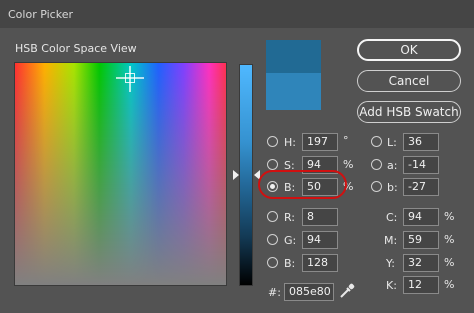  I want to click on new-color-swatch, so click(293, 56).